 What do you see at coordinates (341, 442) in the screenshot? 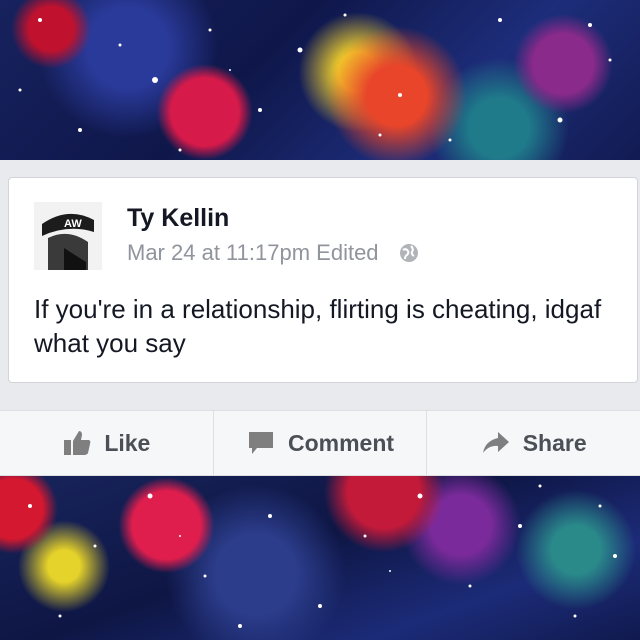
I see `comment-label: Comment` at bounding box center [341, 442].